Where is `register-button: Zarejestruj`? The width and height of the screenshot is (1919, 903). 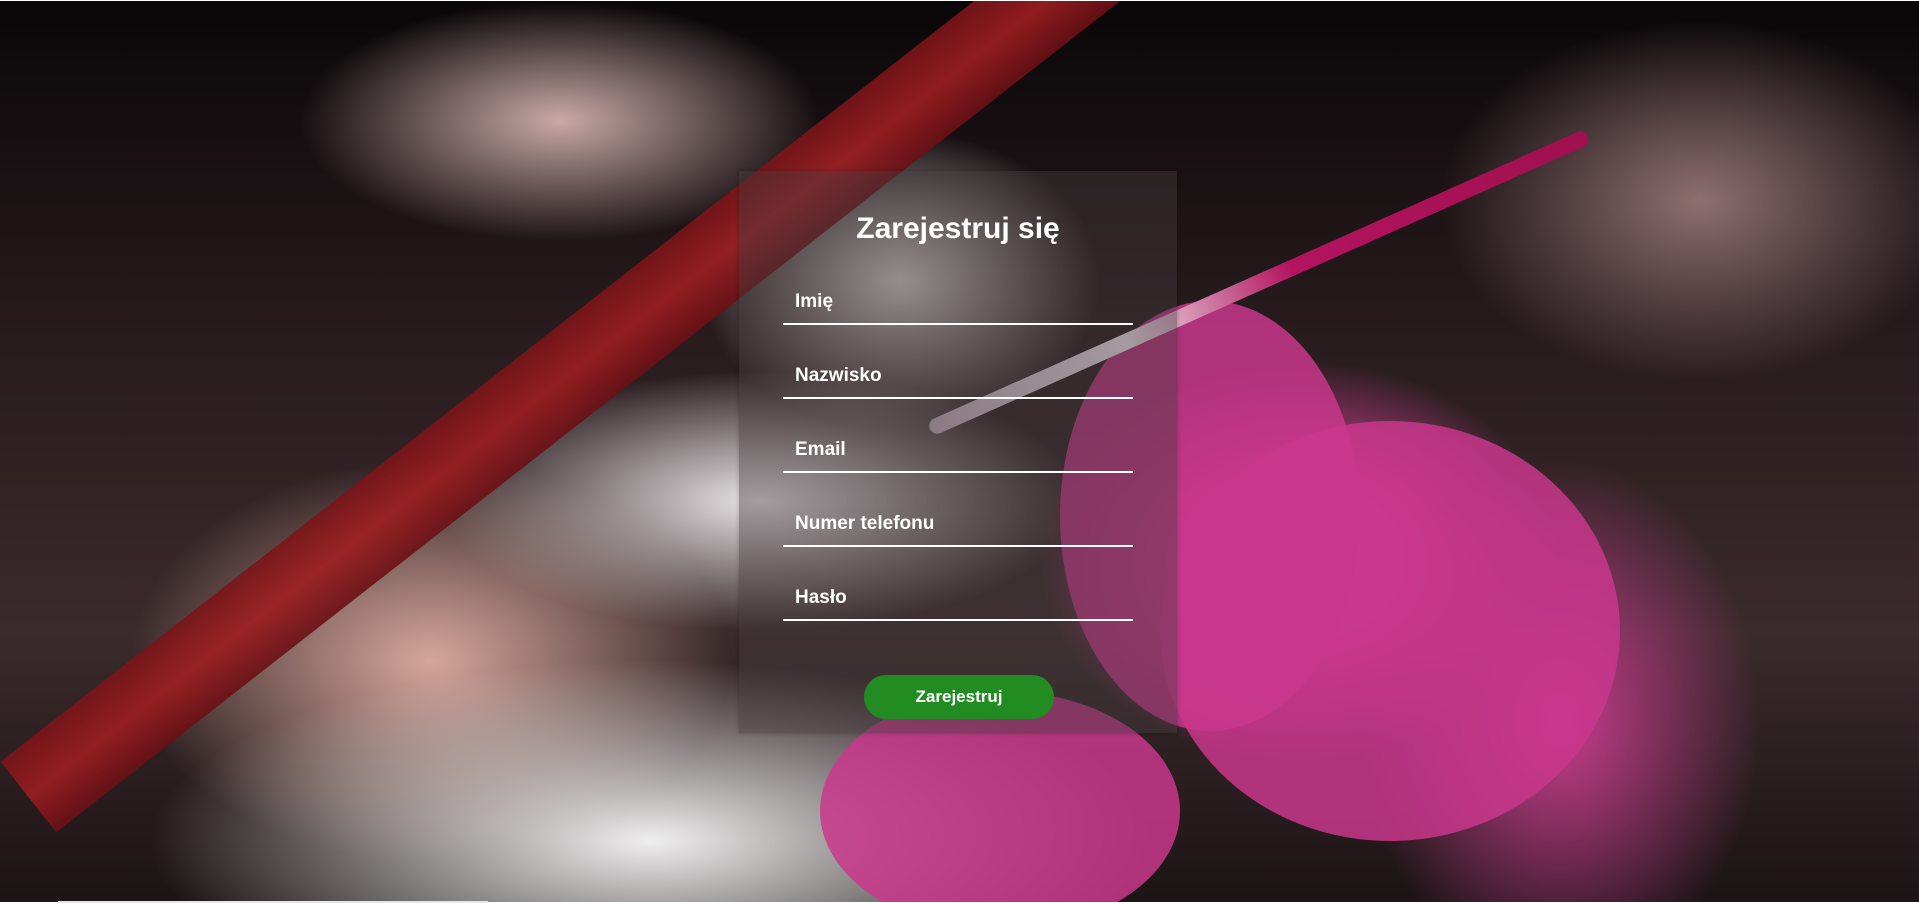 register-button: Zarejestruj is located at coordinates (959, 697).